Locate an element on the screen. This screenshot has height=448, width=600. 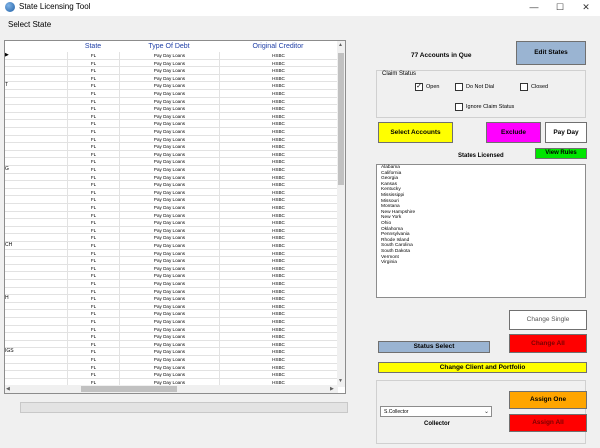
claim-status-title: Claim Status is located at coordinates (399, 74).